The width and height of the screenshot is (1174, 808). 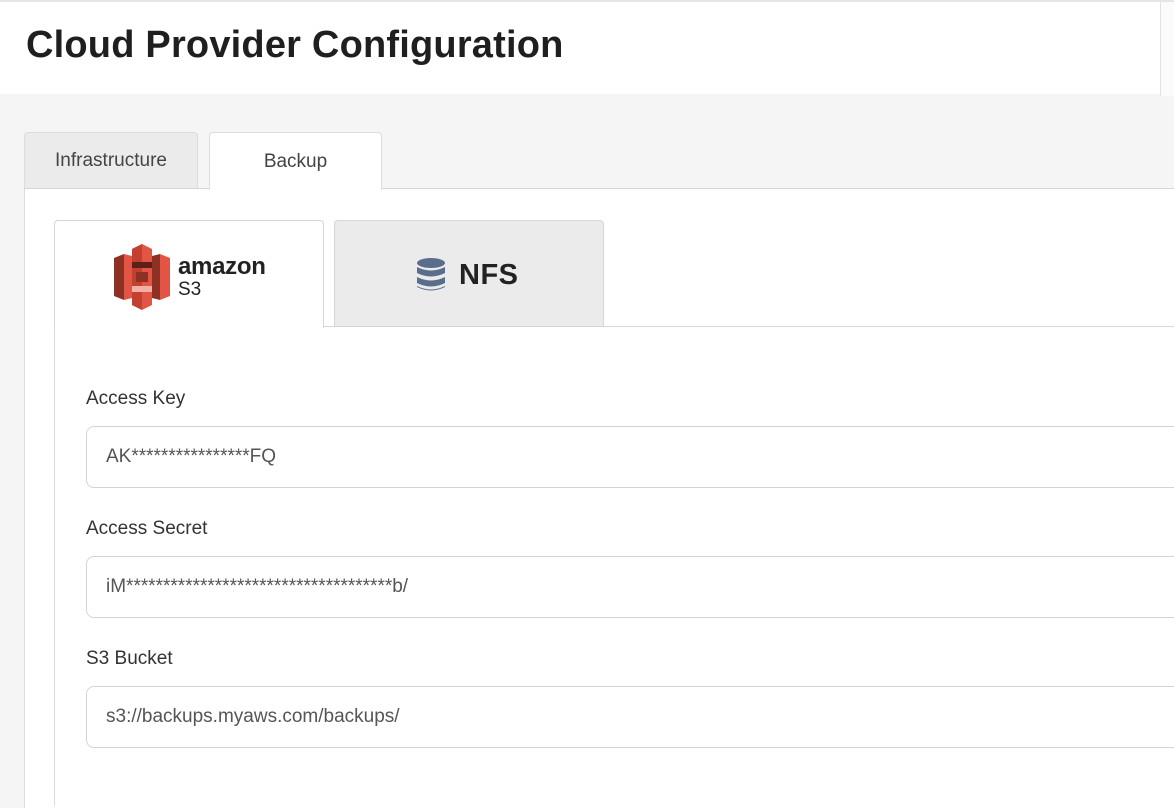 What do you see at coordinates (431, 274) in the screenshot?
I see `database-icon` at bounding box center [431, 274].